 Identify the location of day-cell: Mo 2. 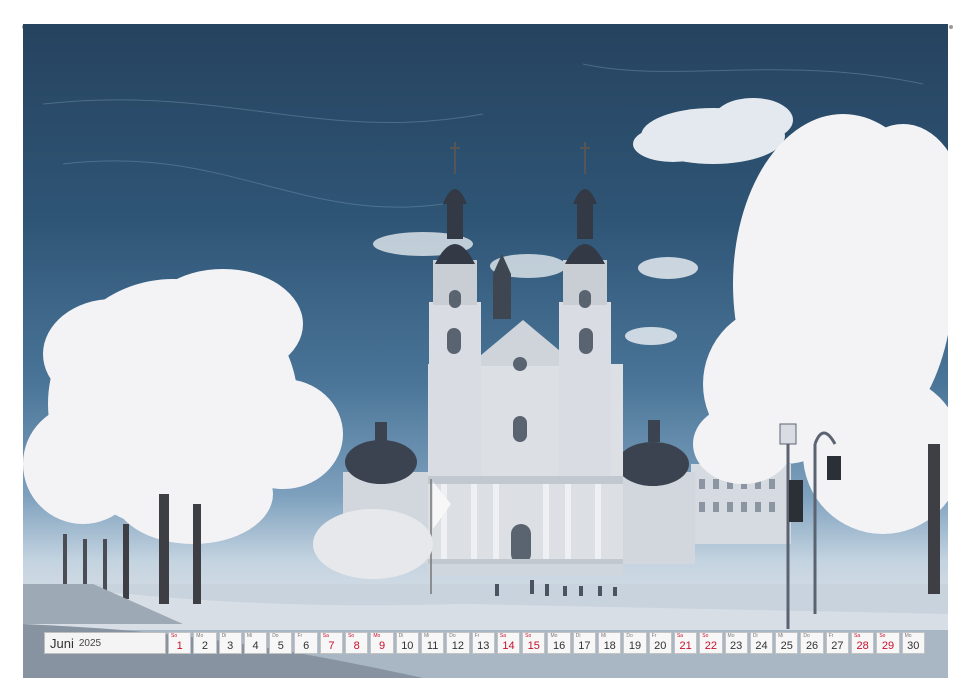
(205, 643).